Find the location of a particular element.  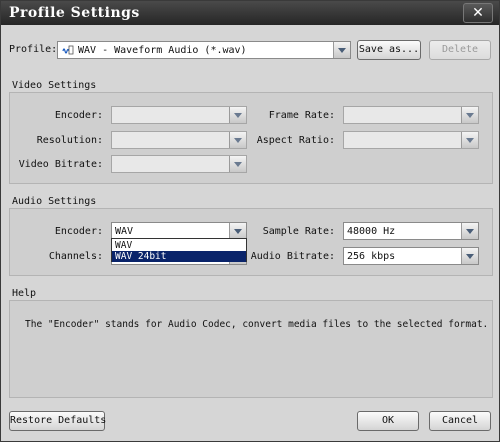

close-icon: ✕ is located at coordinates (478, 13).